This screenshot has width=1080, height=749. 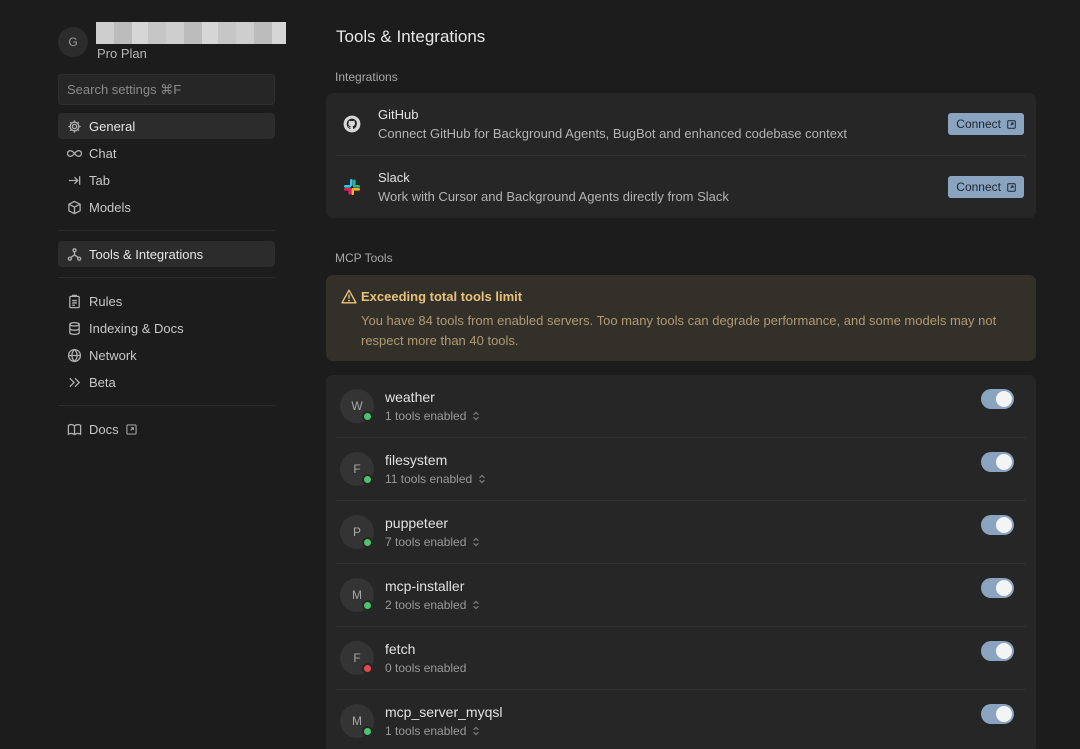 I want to click on sidebar-item-docs: Docs, so click(x=166, y=429).